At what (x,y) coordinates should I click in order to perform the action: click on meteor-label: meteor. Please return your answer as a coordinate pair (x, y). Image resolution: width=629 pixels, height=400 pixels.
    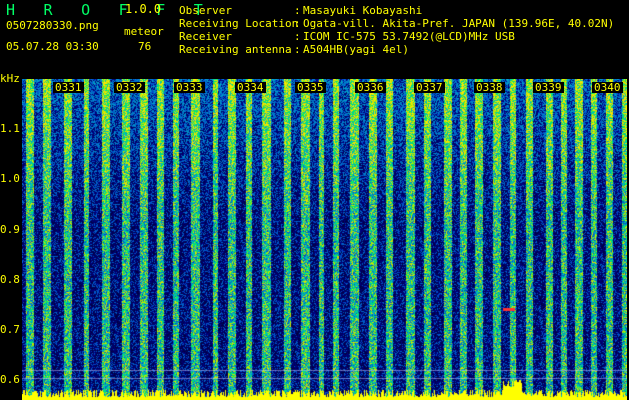
    Looking at the image, I should click on (144, 31).